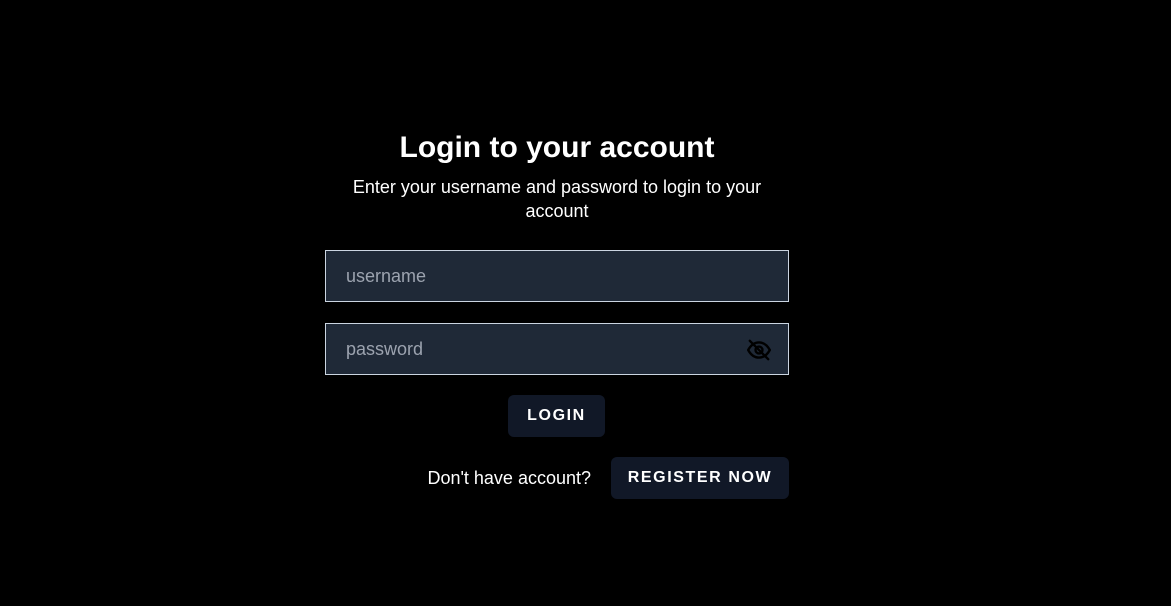  I want to click on username-field-wrapper, so click(557, 276).